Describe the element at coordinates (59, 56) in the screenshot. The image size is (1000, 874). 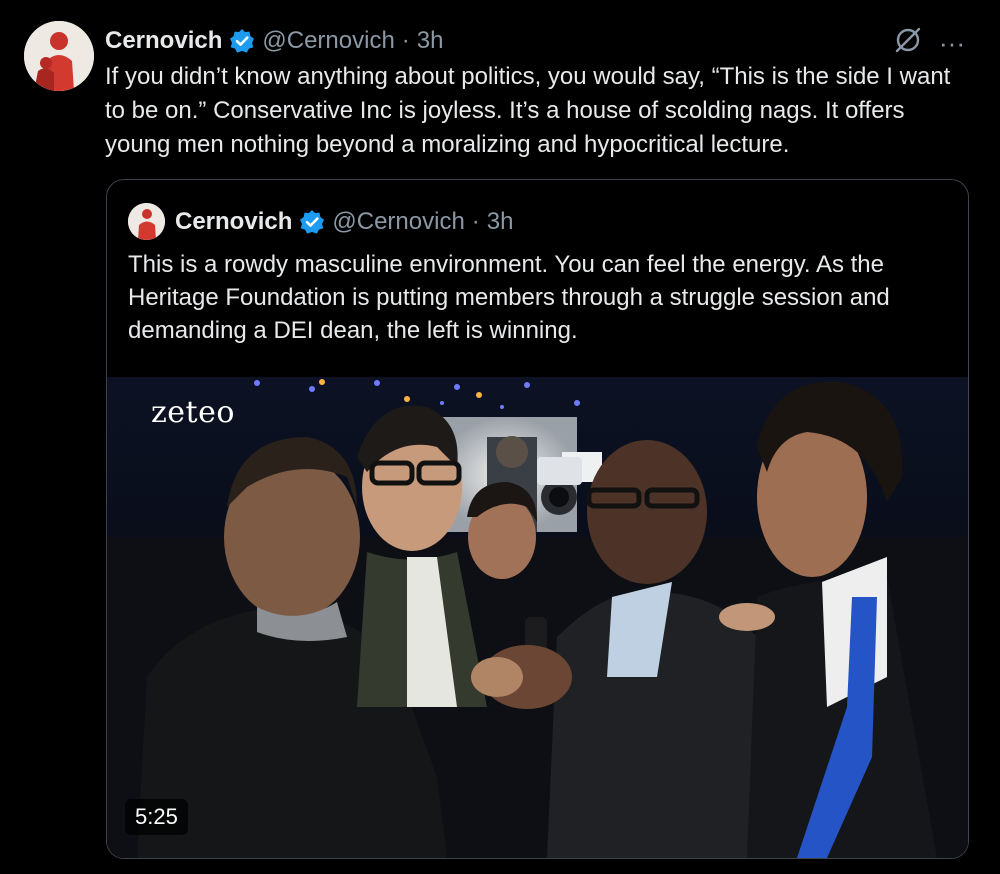
I see `avatar` at that location.